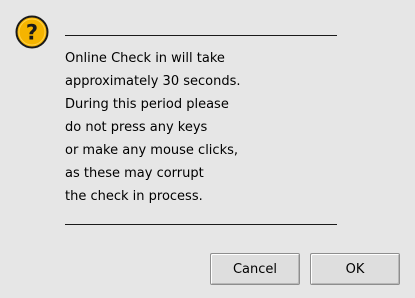 Image resolution: width=415 pixels, height=298 pixels. I want to click on ok-button: OK, so click(355, 269).